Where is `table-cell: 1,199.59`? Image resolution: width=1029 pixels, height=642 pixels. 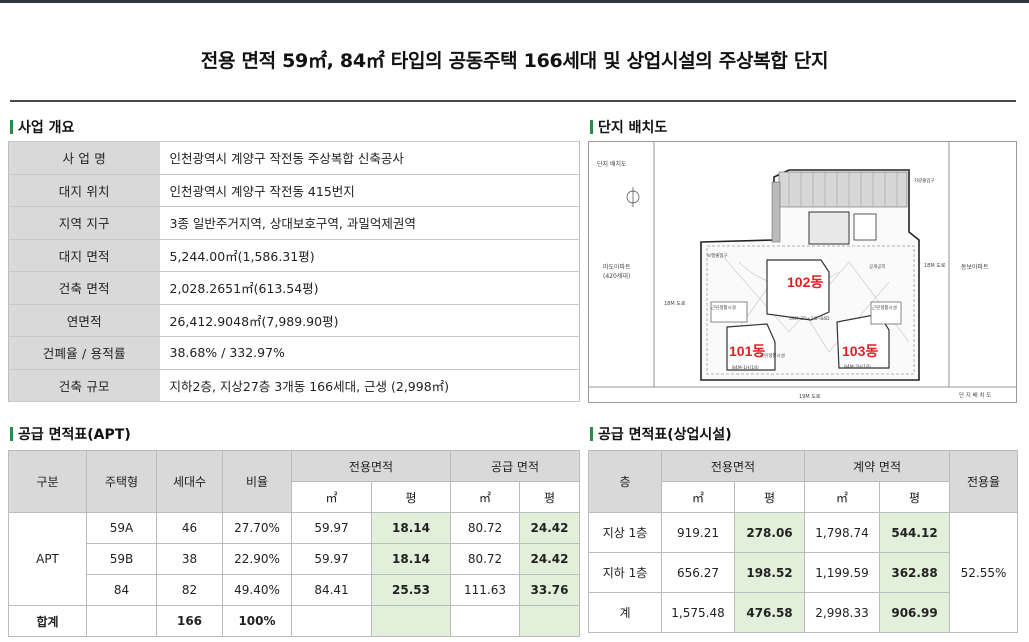 table-cell: 1,199.59 is located at coordinates (842, 572).